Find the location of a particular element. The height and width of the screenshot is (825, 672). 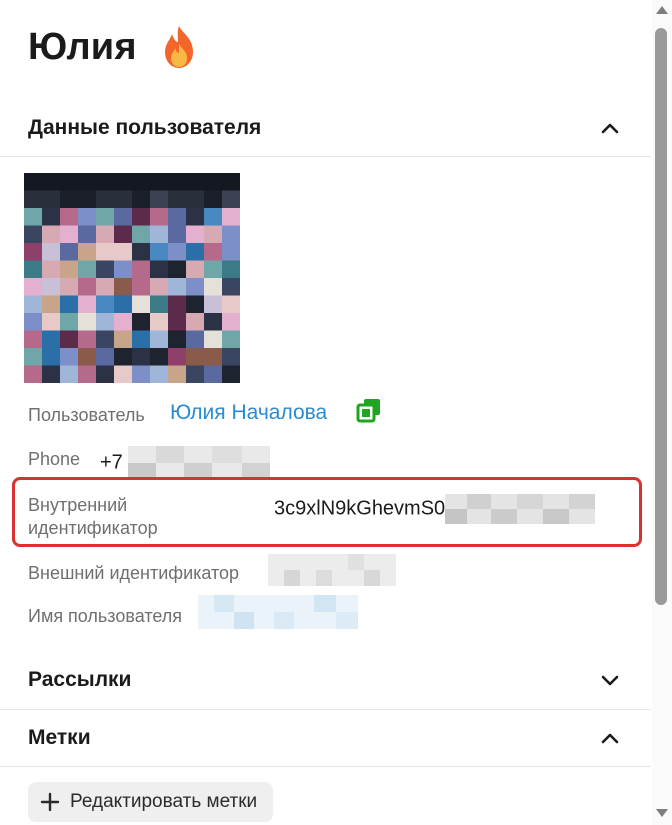

section-user-data-header: Данные пользователя is located at coordinates (325, 128).